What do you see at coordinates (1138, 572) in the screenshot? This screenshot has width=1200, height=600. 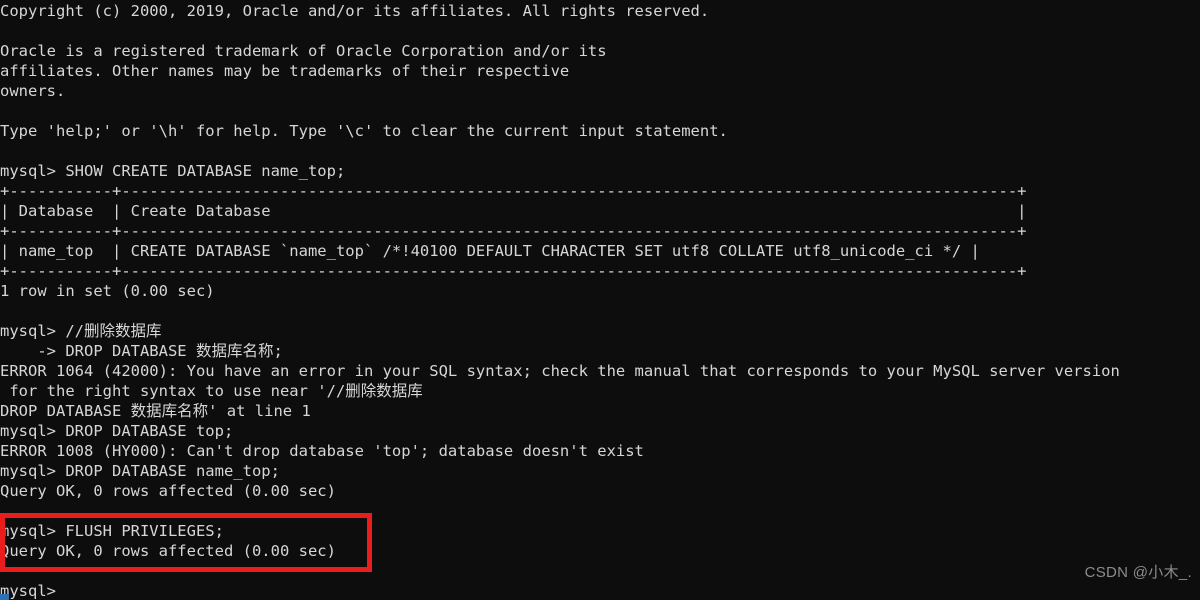 I see `csdn-watermark: CSDN @小木_.` at bounding box center [1138, 572].